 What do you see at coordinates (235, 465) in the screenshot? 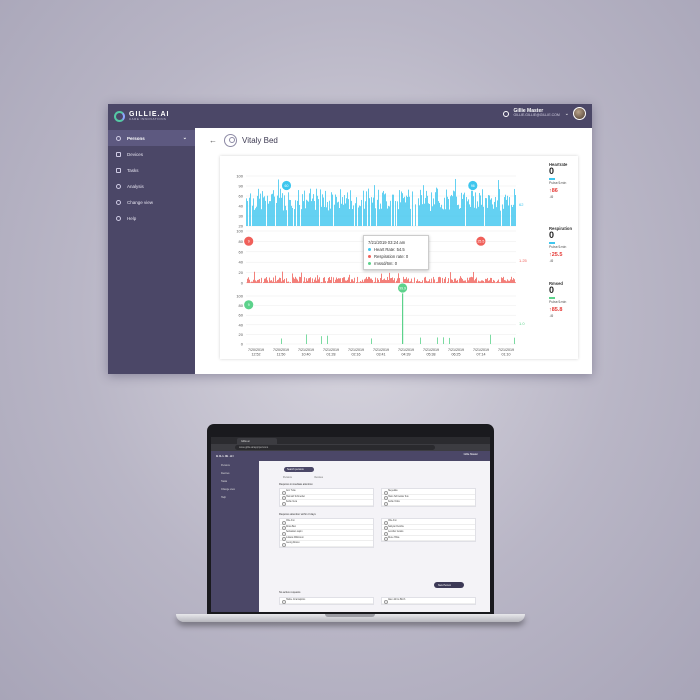
I see `mini-sidebar-item: Persons` at bounding box center [235, 465].